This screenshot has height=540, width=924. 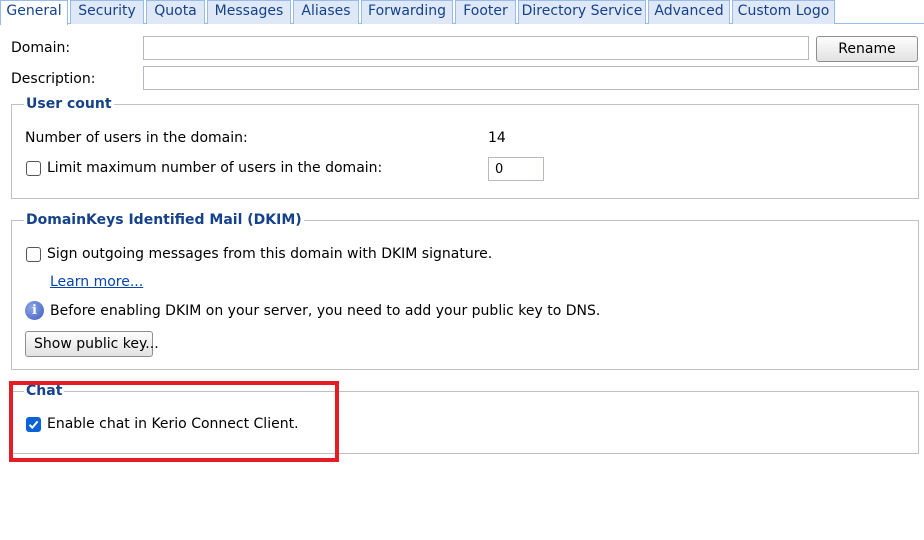 What do you see at coordinates (33, 254) in the screenshot?
I see `dkim-sign-checkbox` at bounding box center [33, 254].